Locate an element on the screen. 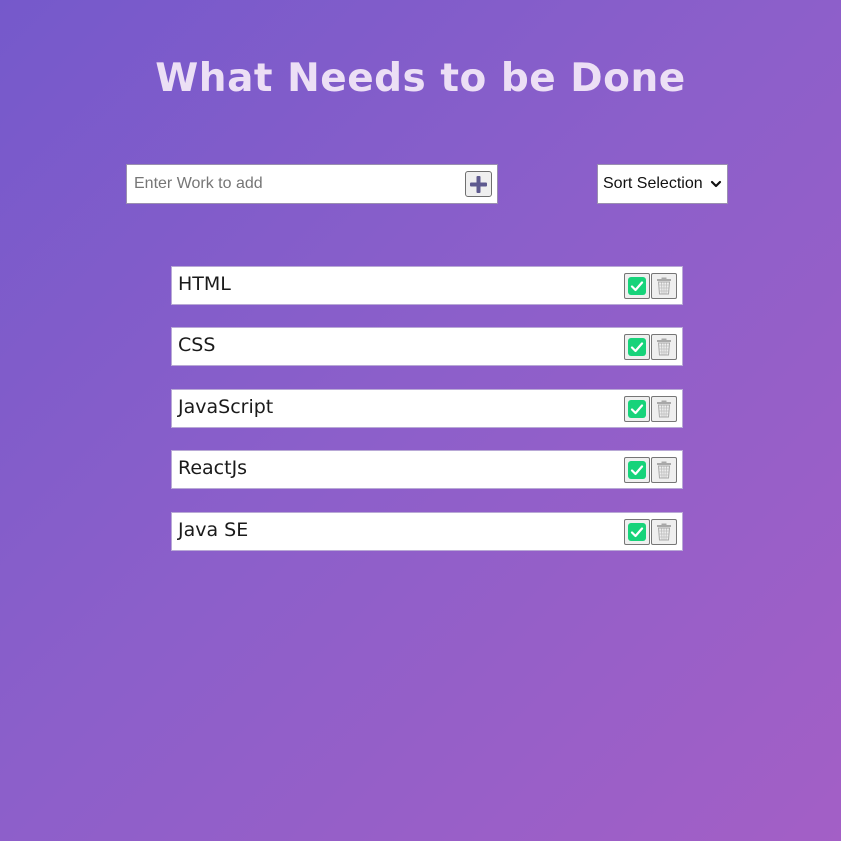 The image size is (841, 841). page-title: What Needs to be Done is located at coordinates (420, 78).